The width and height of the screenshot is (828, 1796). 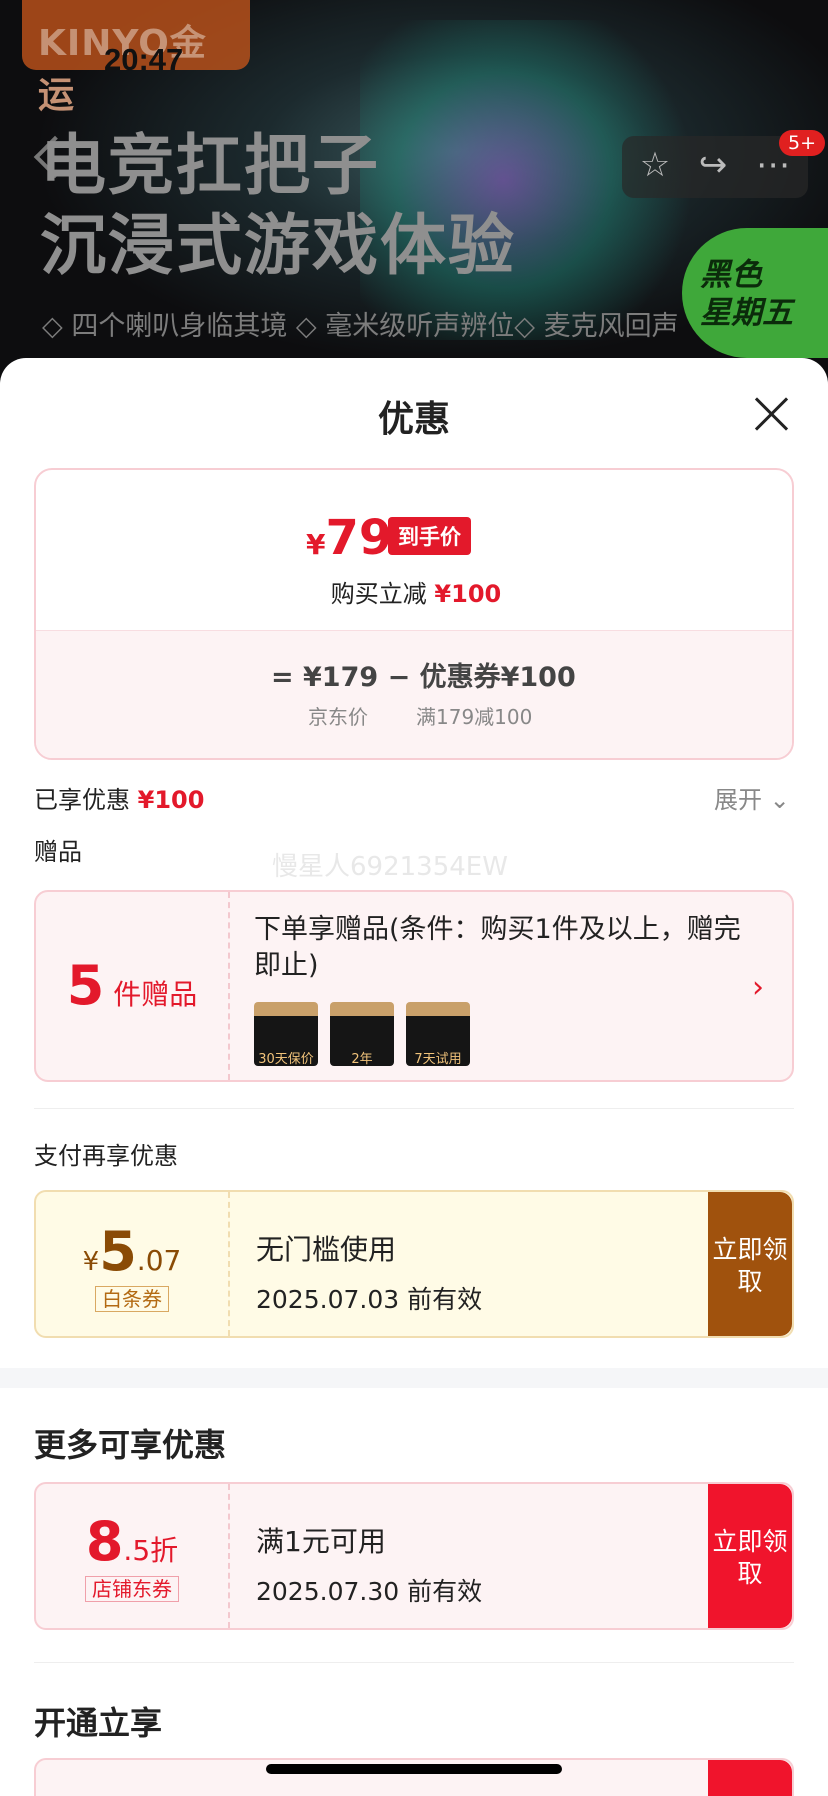 I want to click on expand-label: 展开, so click(x=738, y=800).